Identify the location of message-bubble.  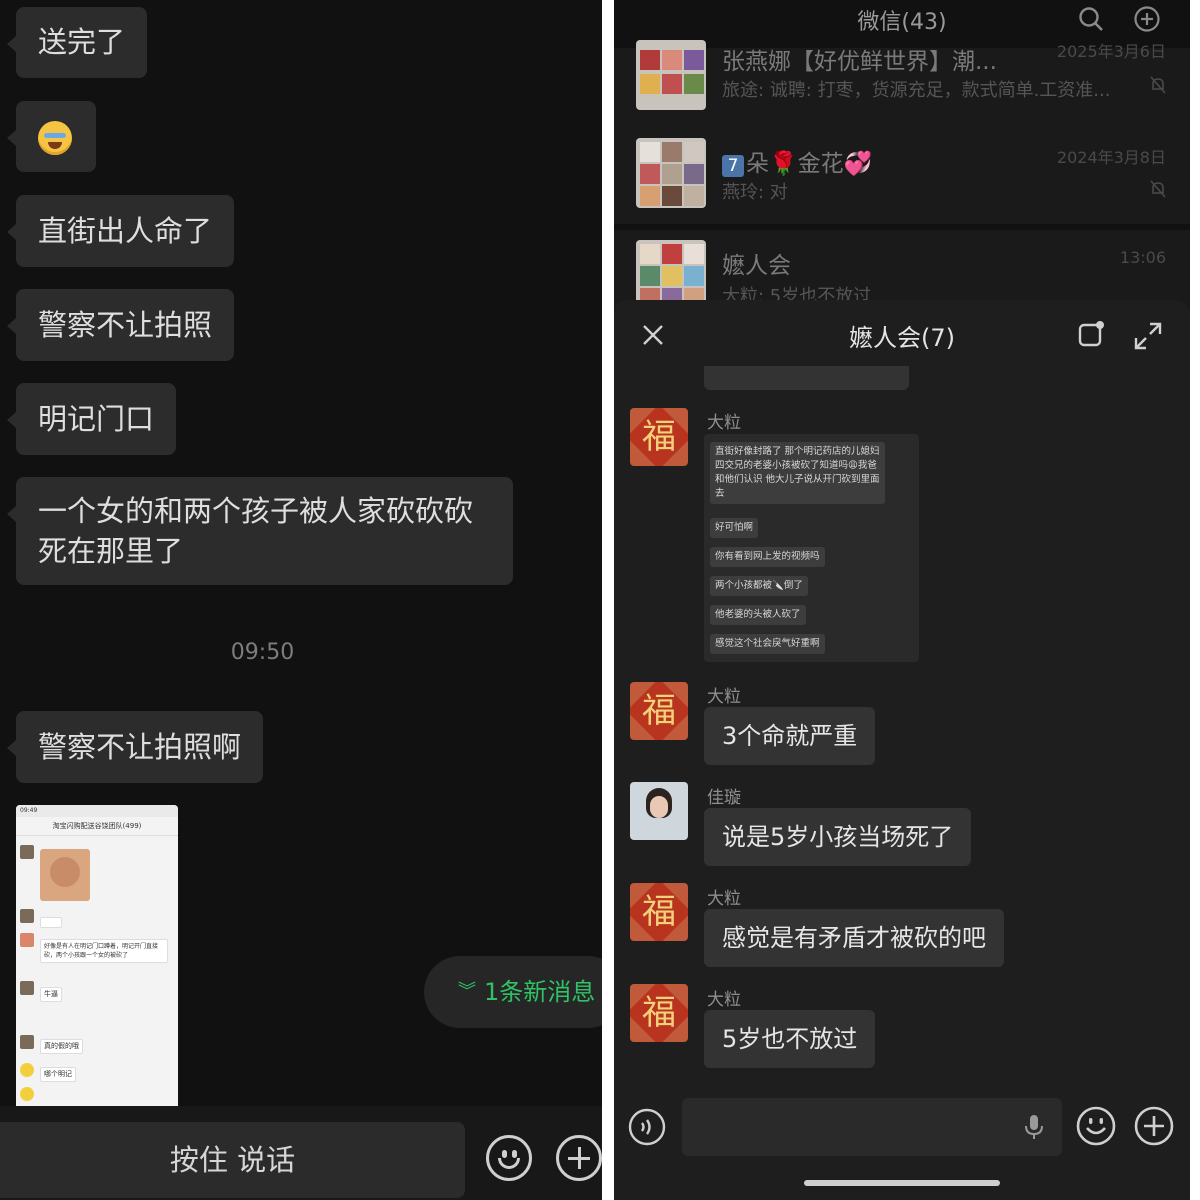
(51, 136).